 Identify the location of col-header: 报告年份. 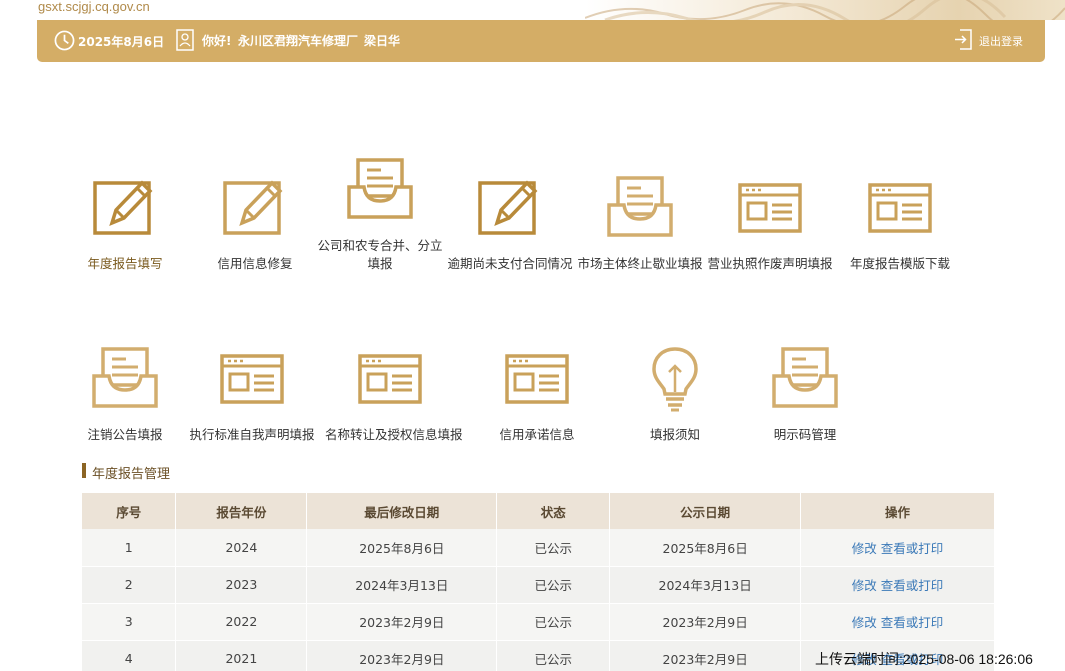
(241, 511).